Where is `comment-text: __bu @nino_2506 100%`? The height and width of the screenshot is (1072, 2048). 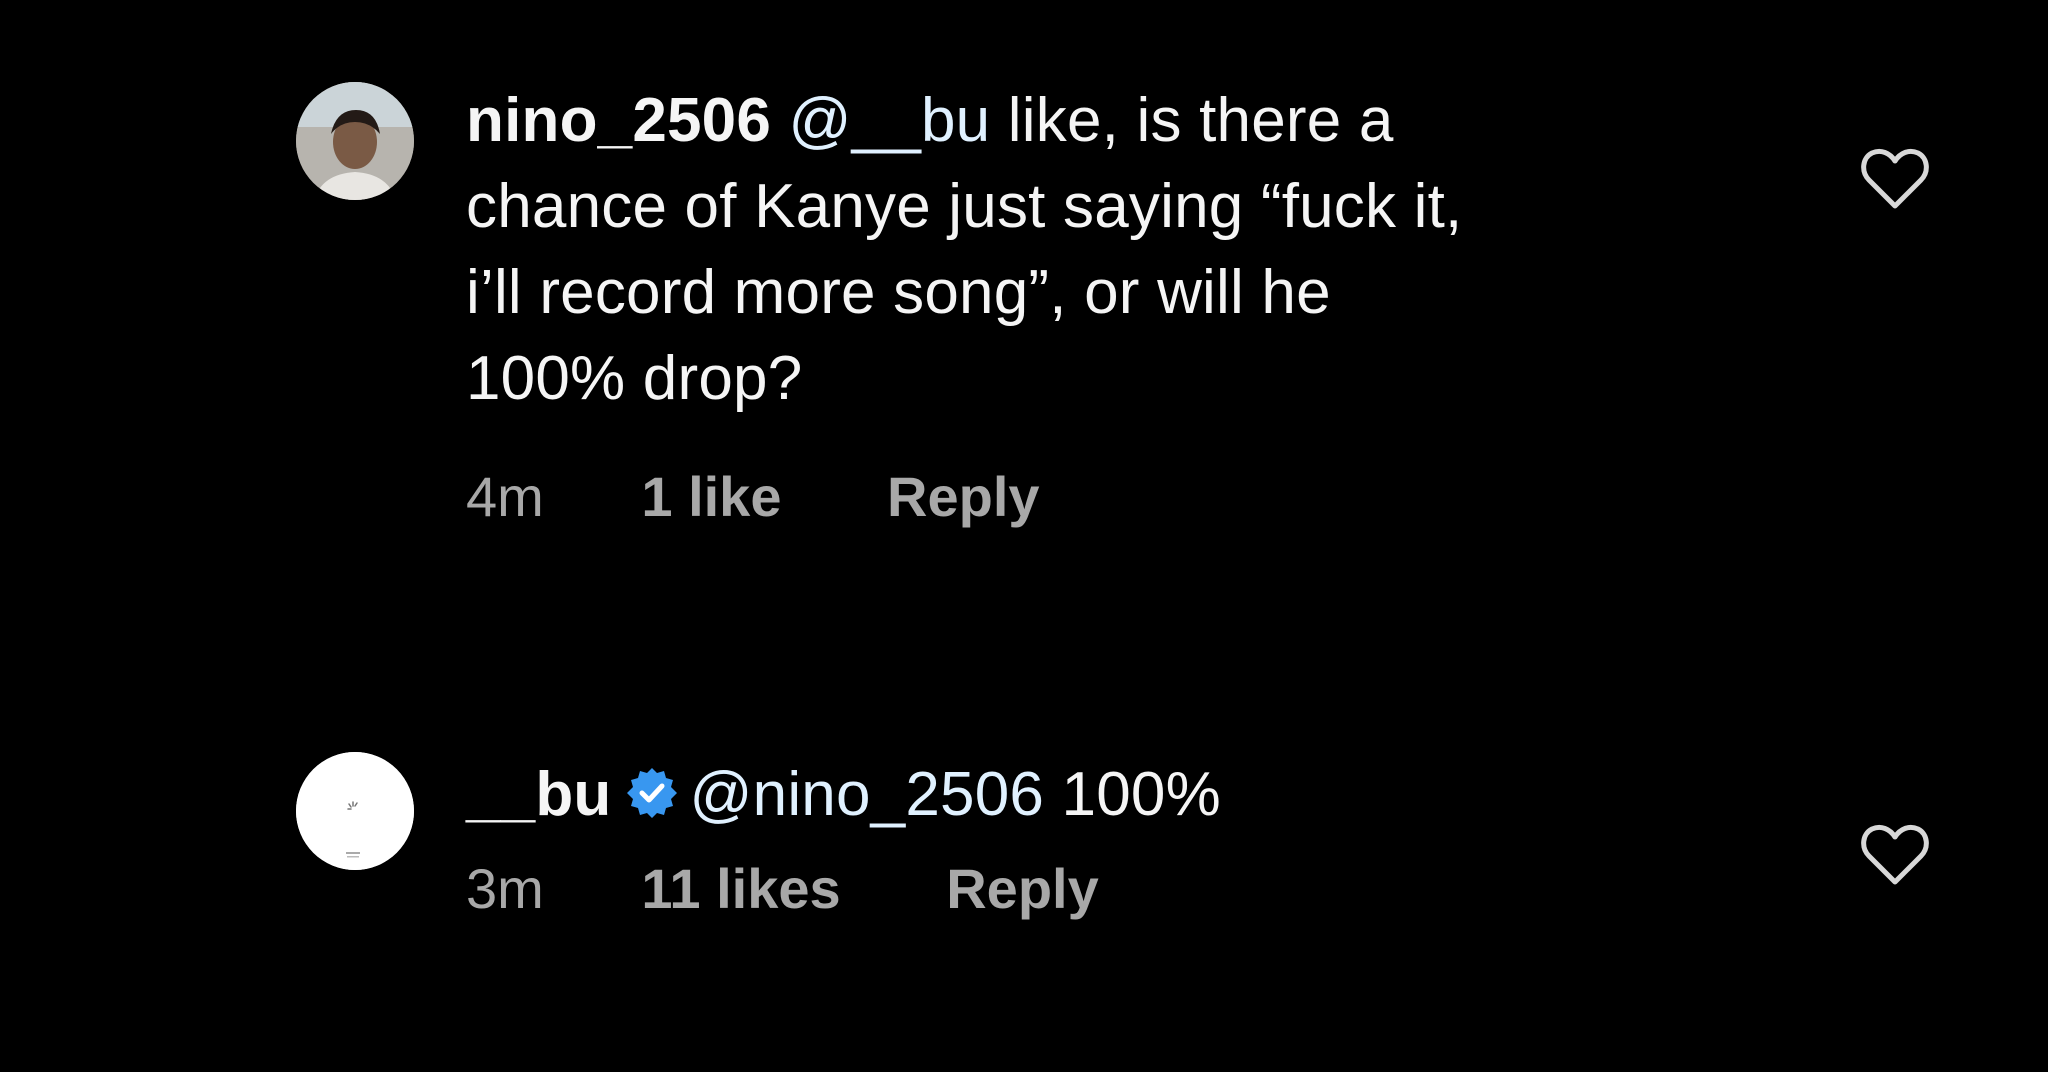 comment-text: __bu @nino_2506 100% is located at coordinates (1126, 795).